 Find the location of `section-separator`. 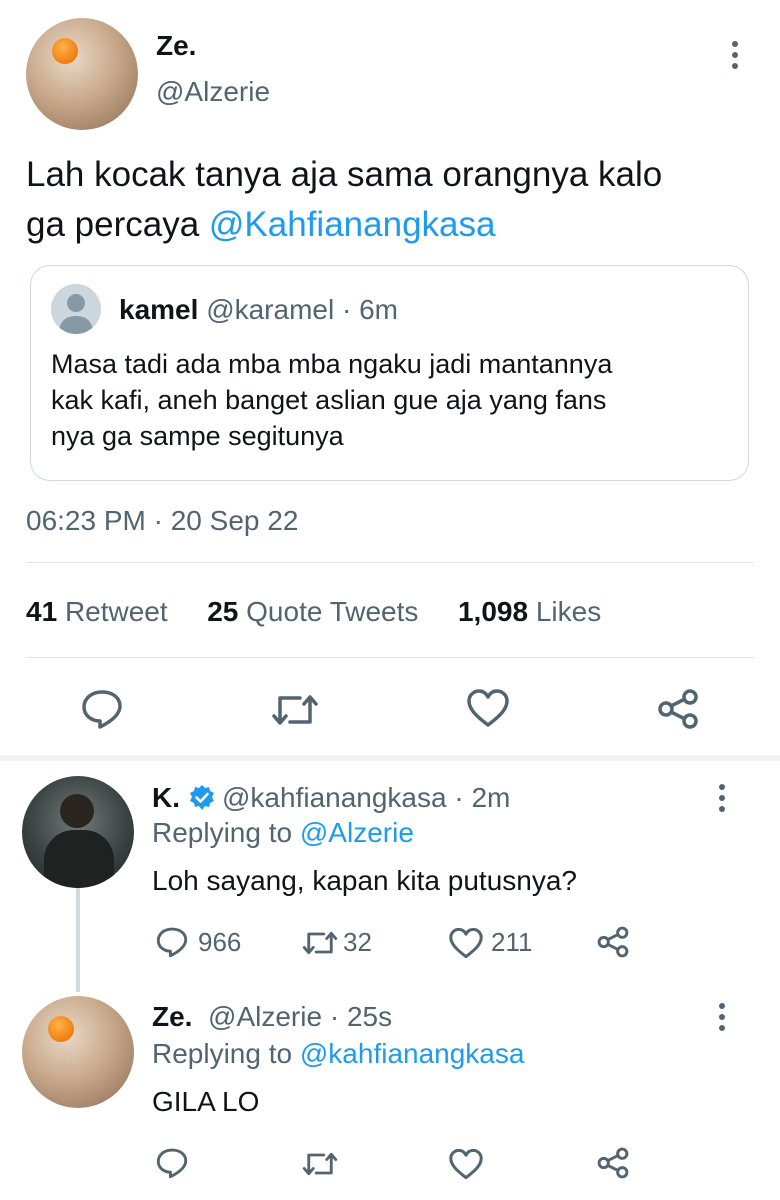

section-separator is located at coordinates (390, 758).